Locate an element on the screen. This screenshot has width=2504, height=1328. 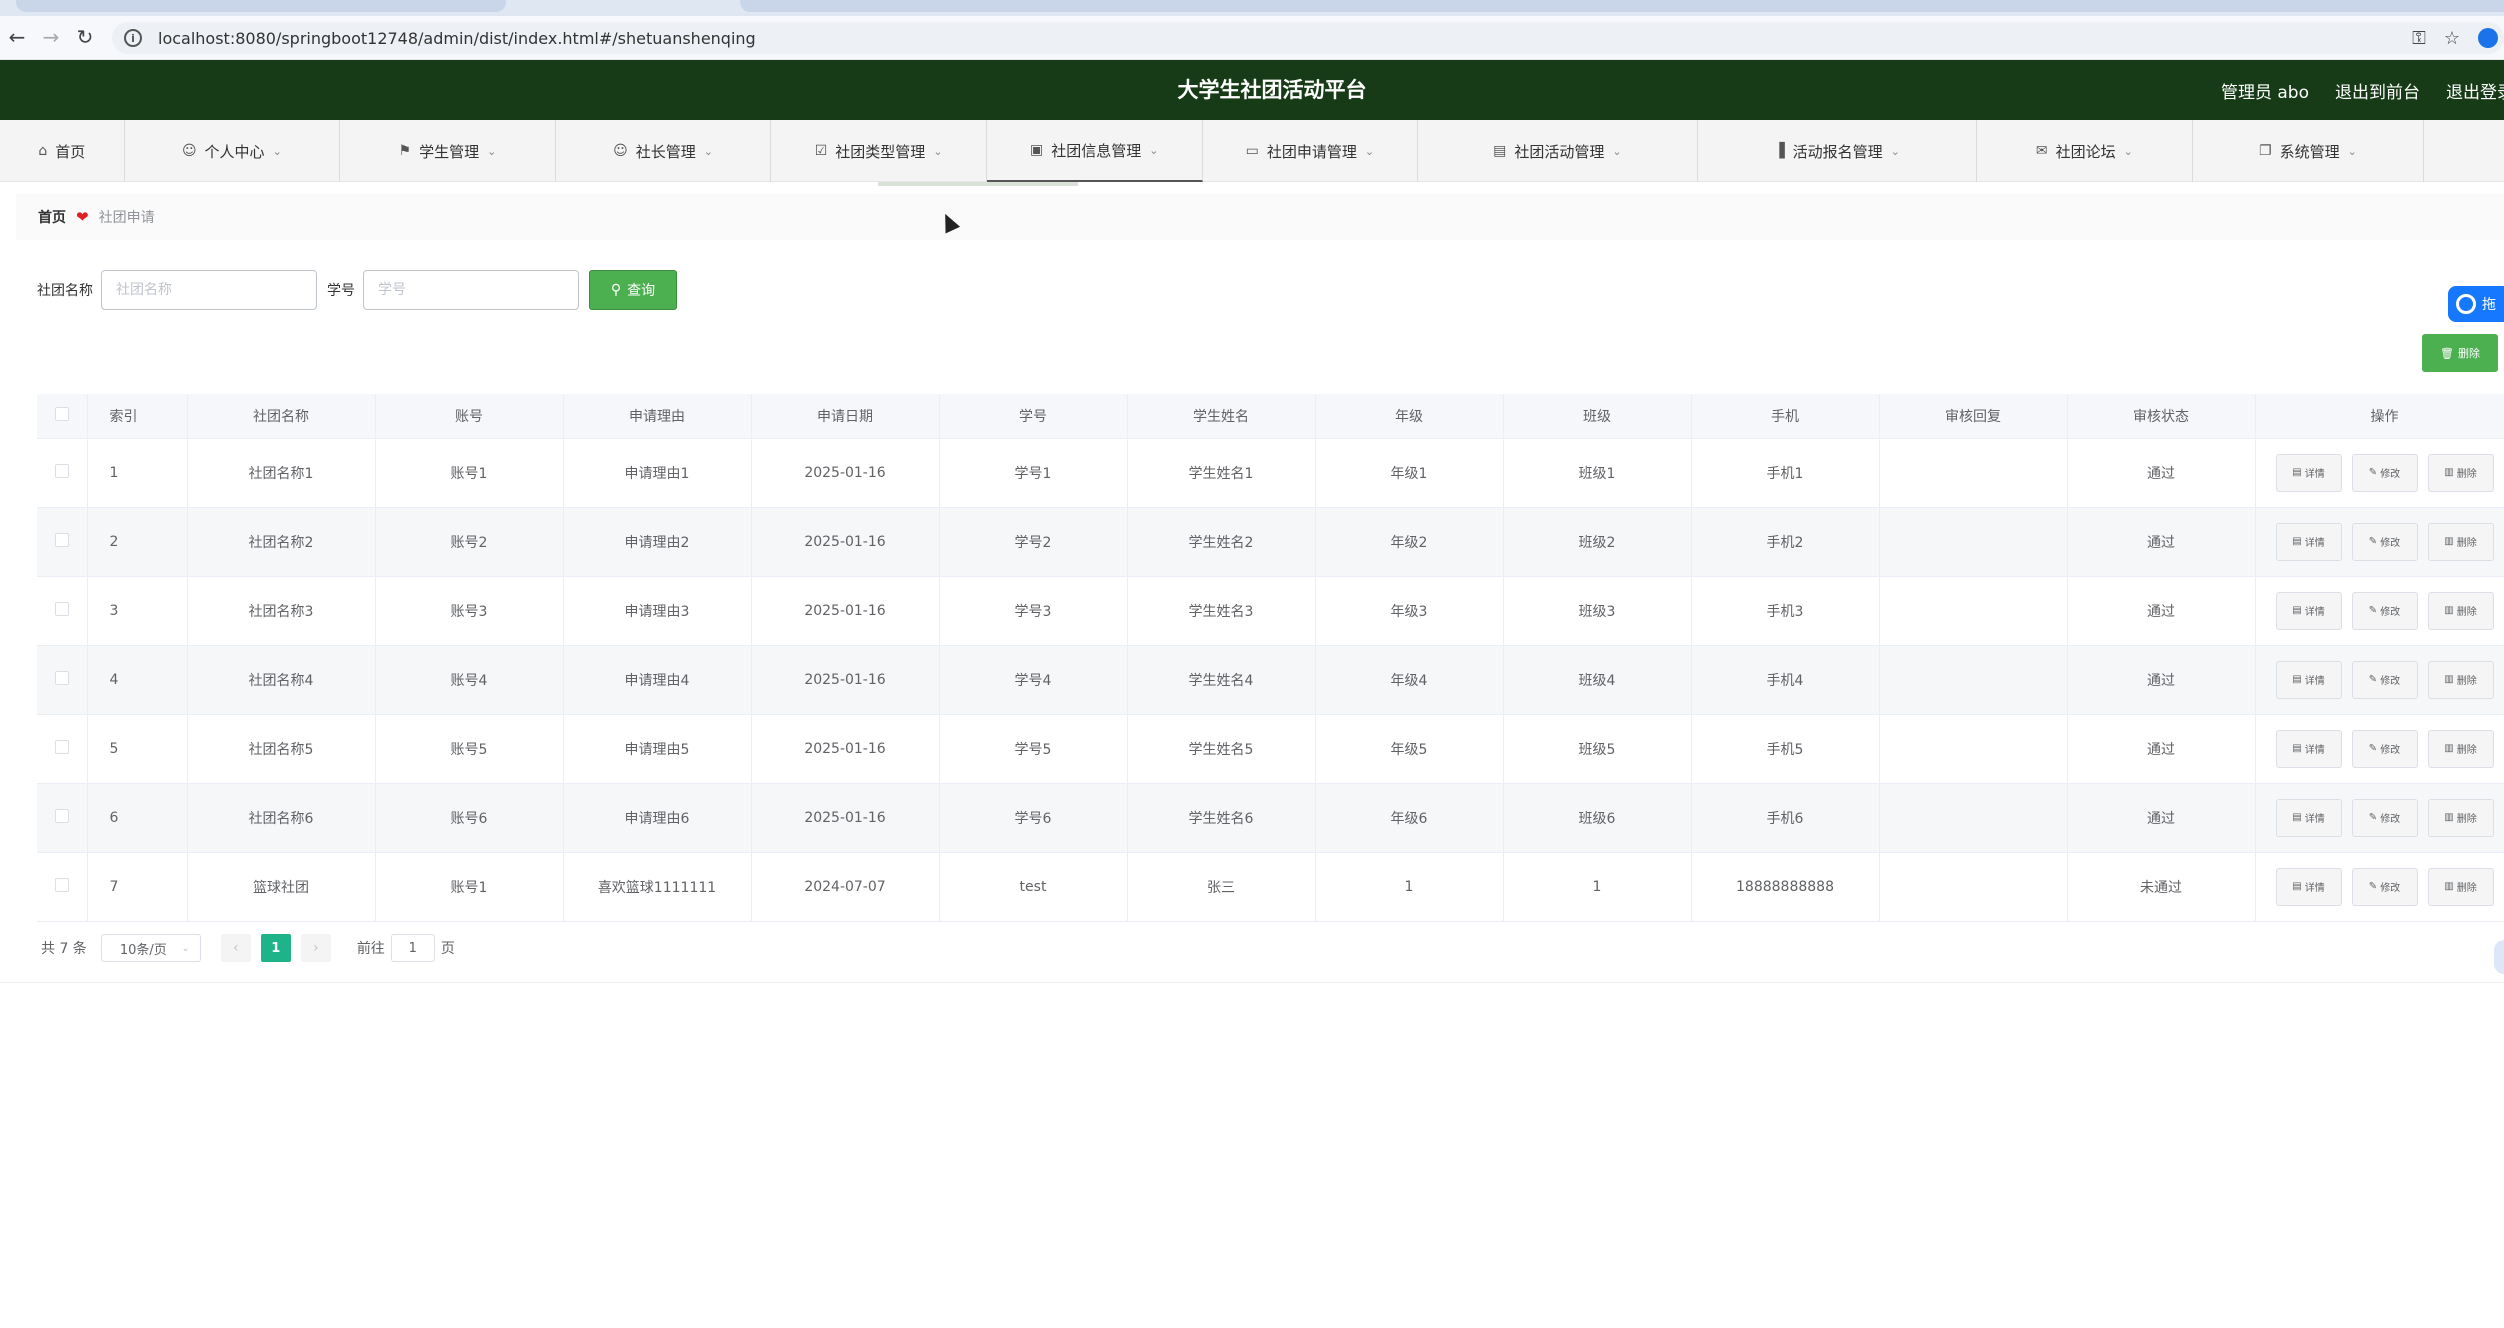
menu-item-label: 个人中心 is located at coordinates (234, 151).